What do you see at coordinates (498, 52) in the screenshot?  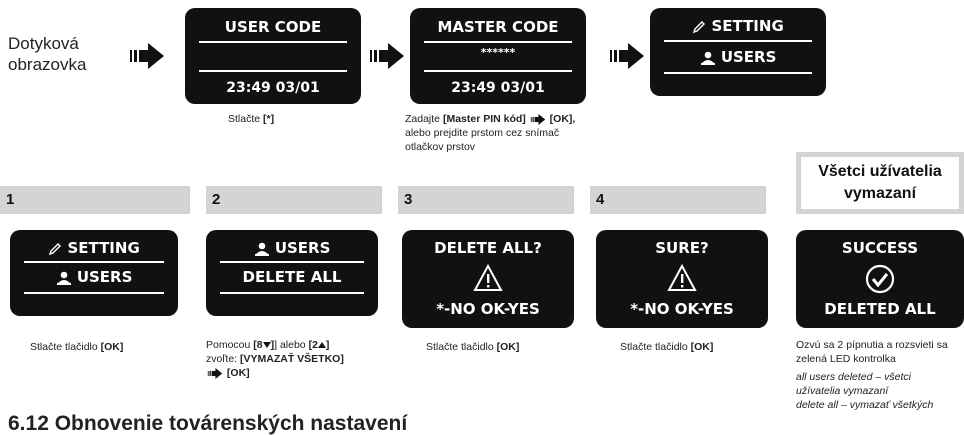 I see `pin-mask: ******` at bounding box center [498, 52].